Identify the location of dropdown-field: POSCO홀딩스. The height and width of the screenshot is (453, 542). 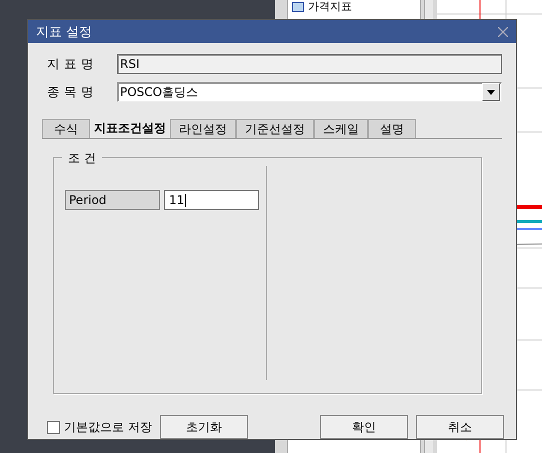
(309, 92).